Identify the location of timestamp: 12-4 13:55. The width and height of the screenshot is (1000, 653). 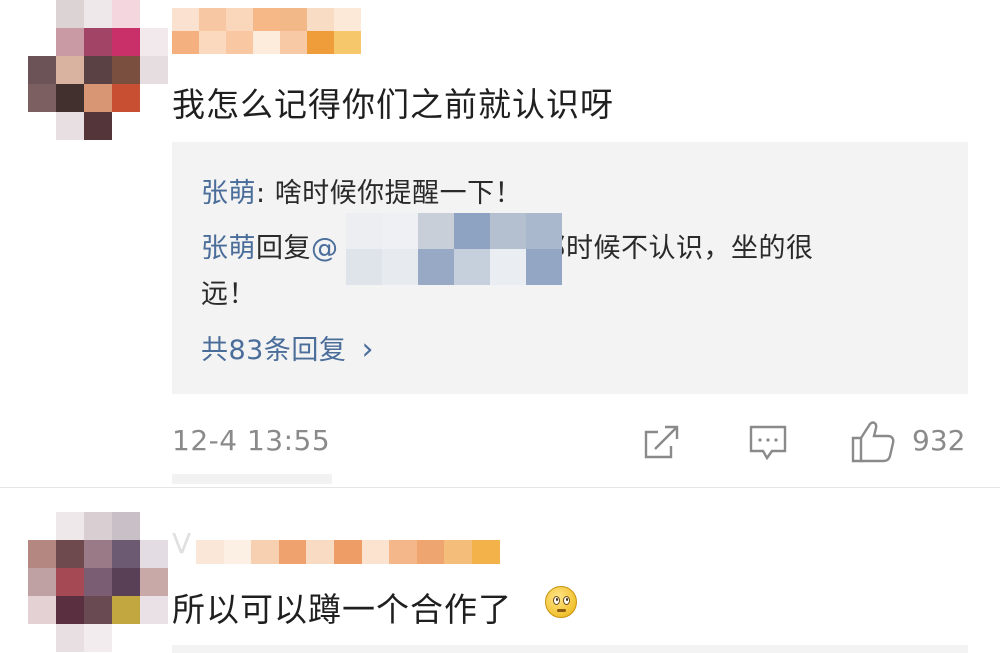
(251, 440).